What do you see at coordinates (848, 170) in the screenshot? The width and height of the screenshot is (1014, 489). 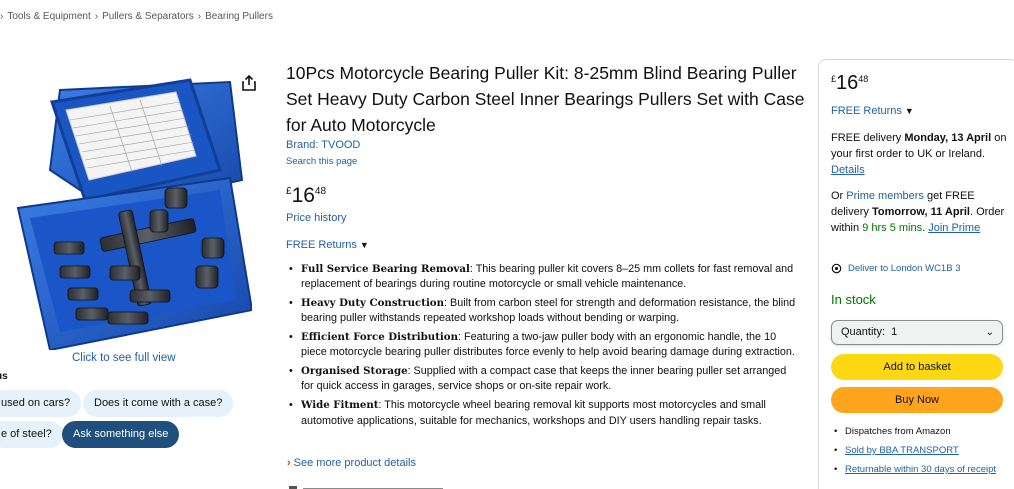 I see `delivery-details-link: Details` at bounding box center [848, 170].